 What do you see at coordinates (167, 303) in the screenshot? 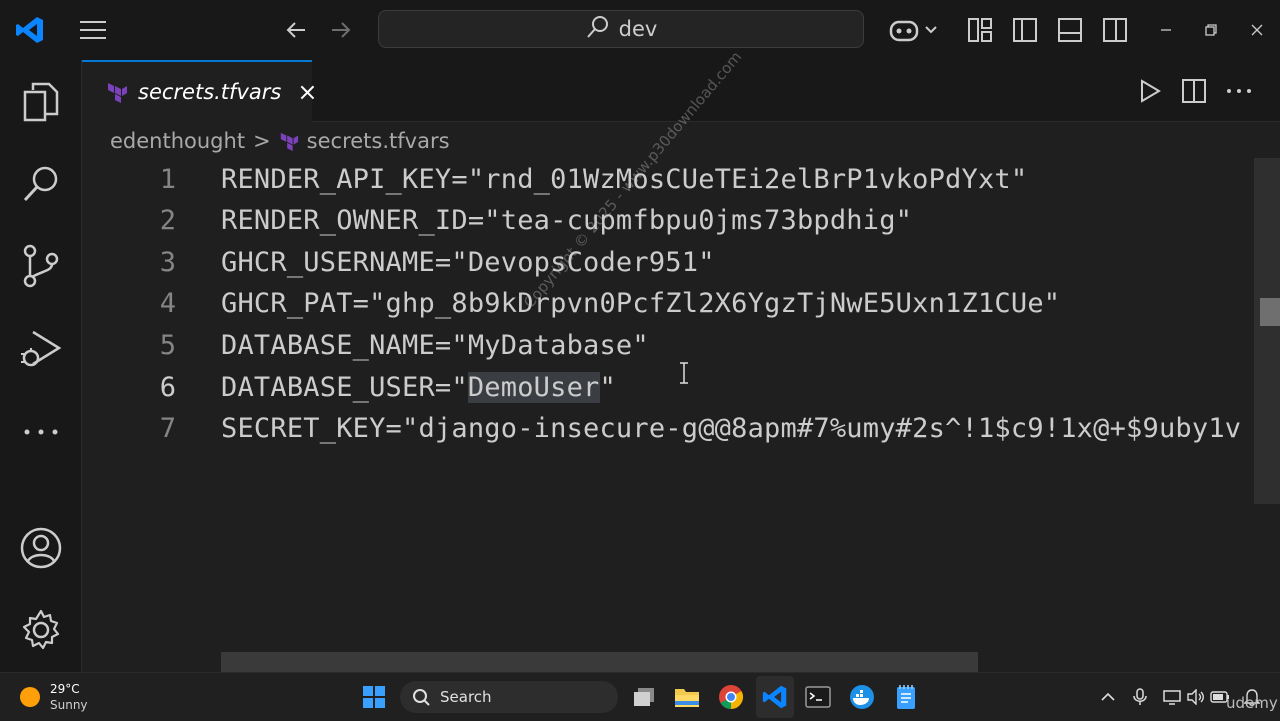
I see `line-number: 4` at bounding box center [167, 303].